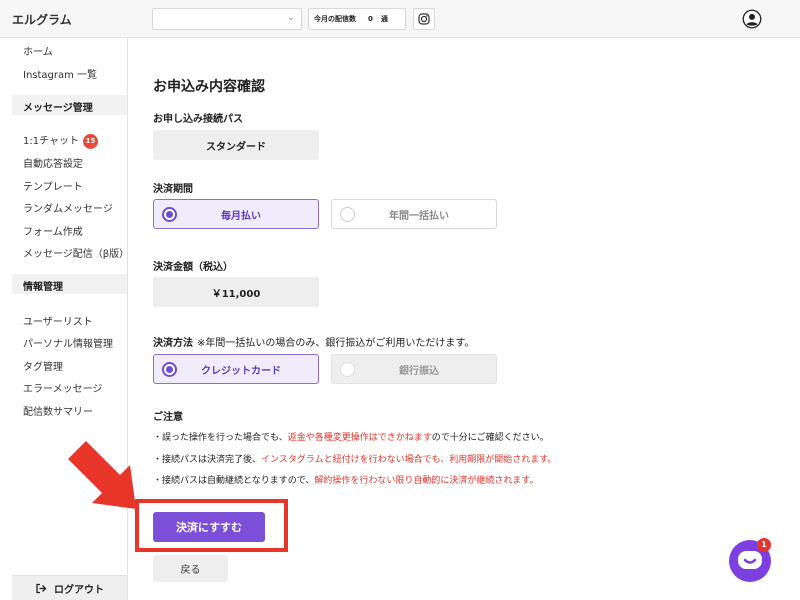  What do you see at coordinates (359, 438) in the screenshot?
I see `caution-highlight: 返金や各種変更操作はできかねます` at bounding box center [359, 438].